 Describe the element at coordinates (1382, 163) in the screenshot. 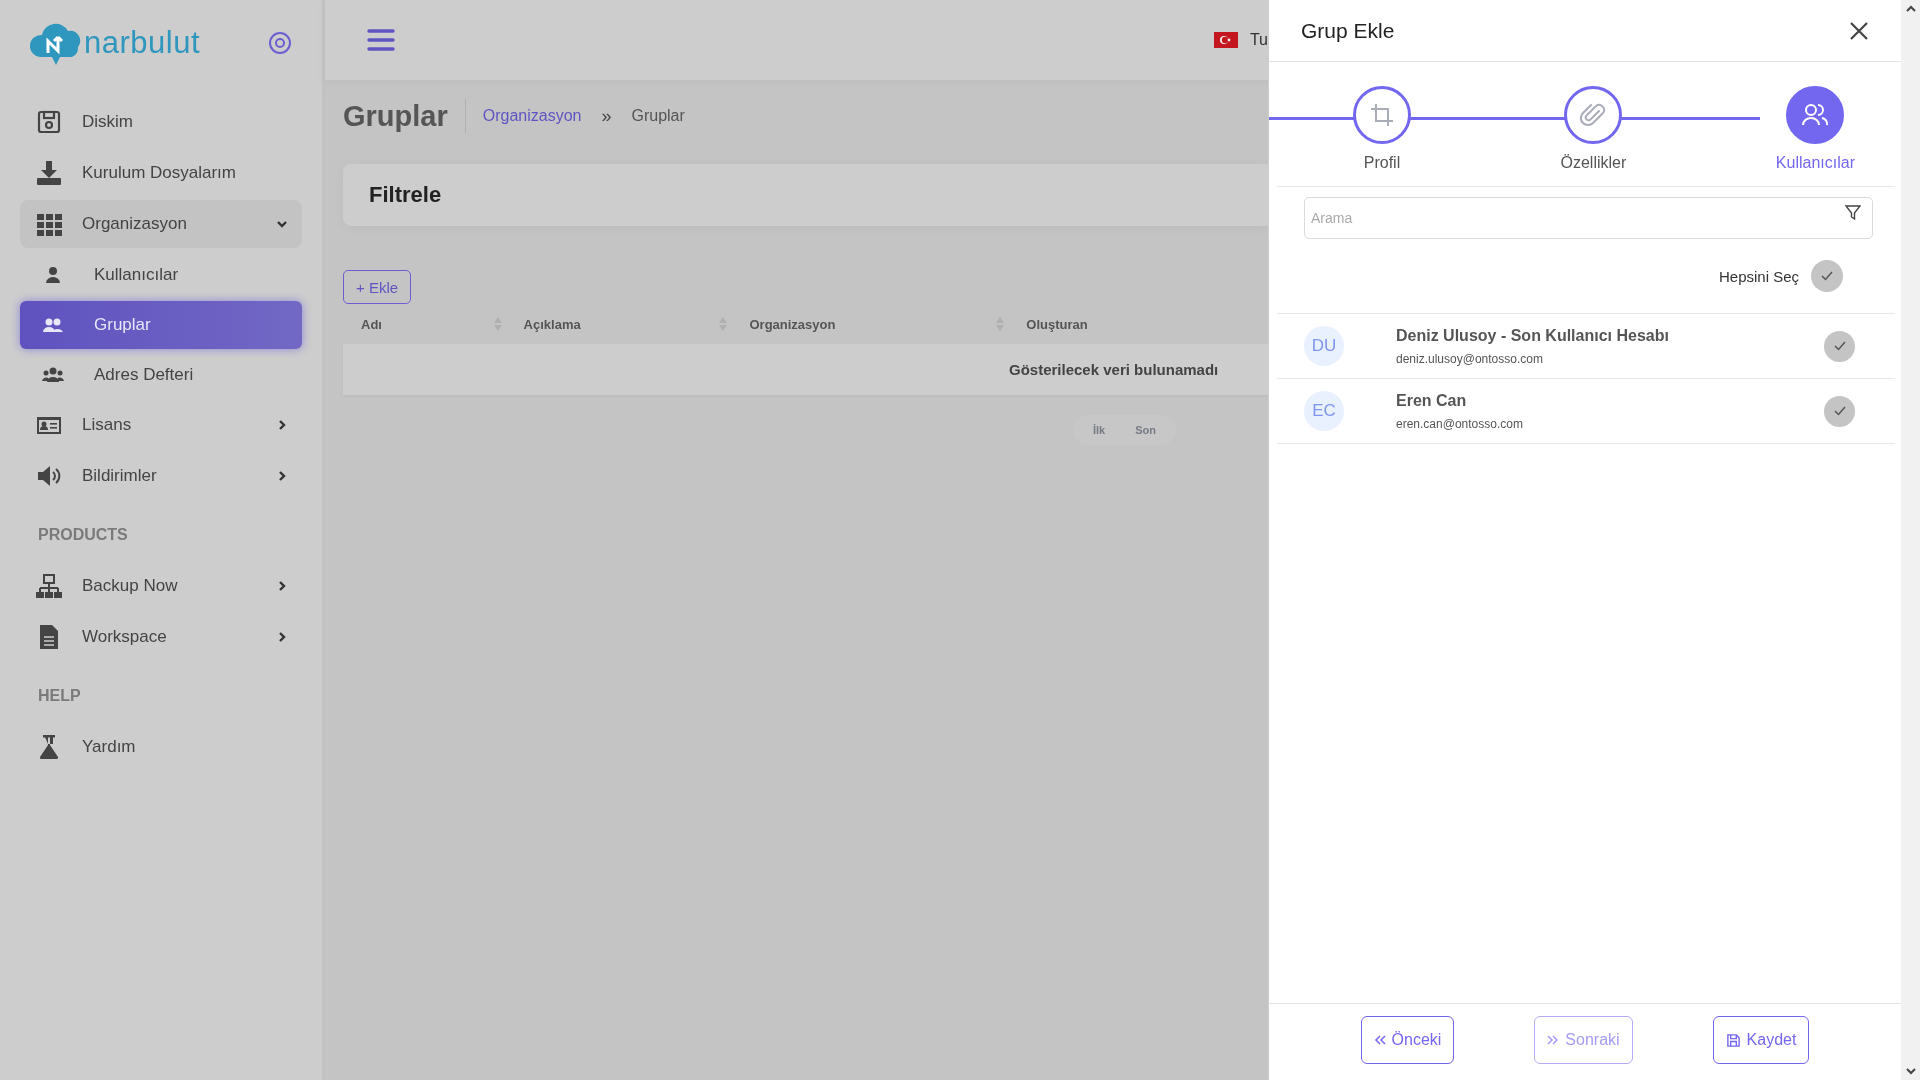

I see `step-label: Profil` at that location.